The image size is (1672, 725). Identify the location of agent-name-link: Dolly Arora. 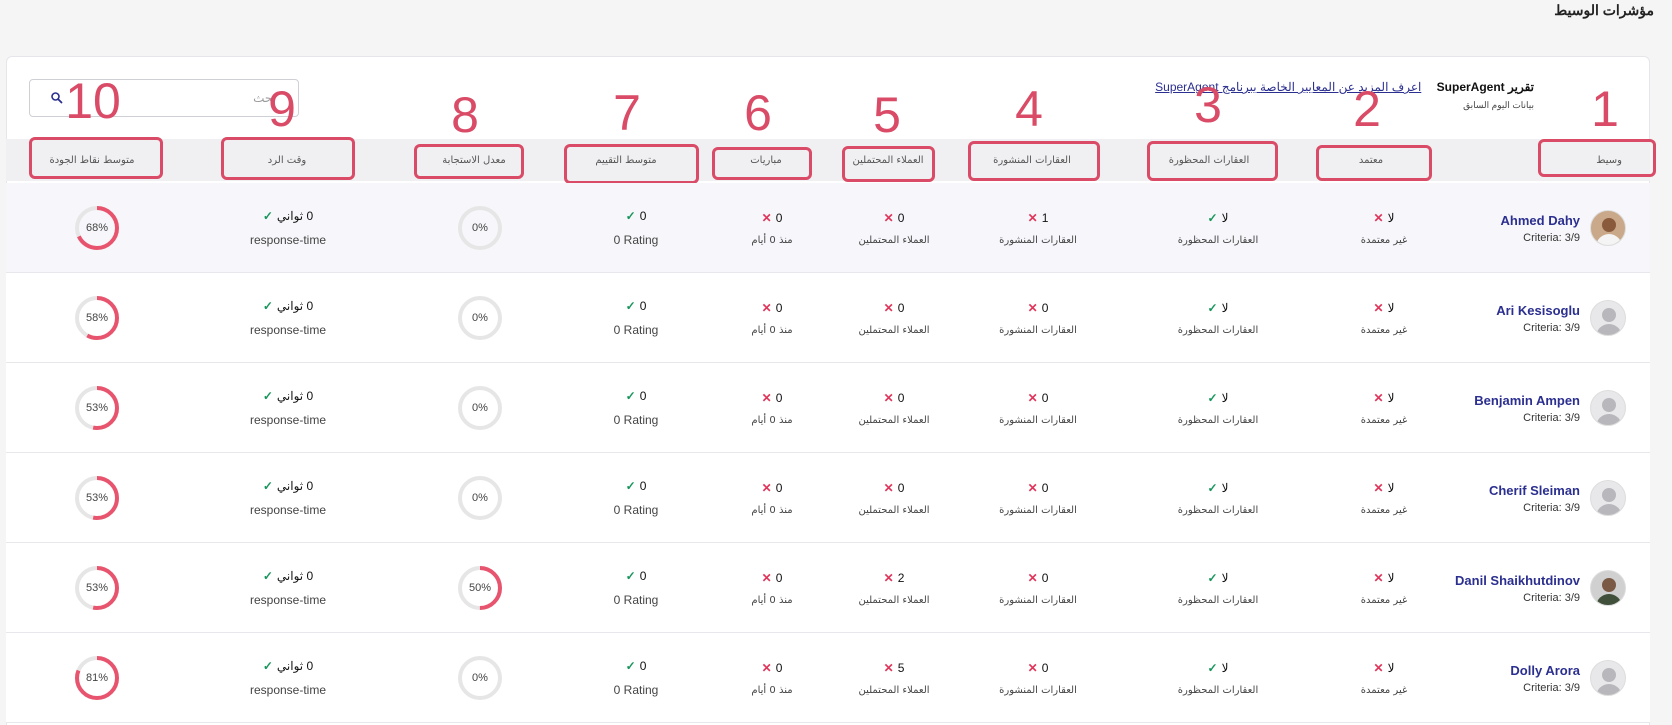
(1545, 670).